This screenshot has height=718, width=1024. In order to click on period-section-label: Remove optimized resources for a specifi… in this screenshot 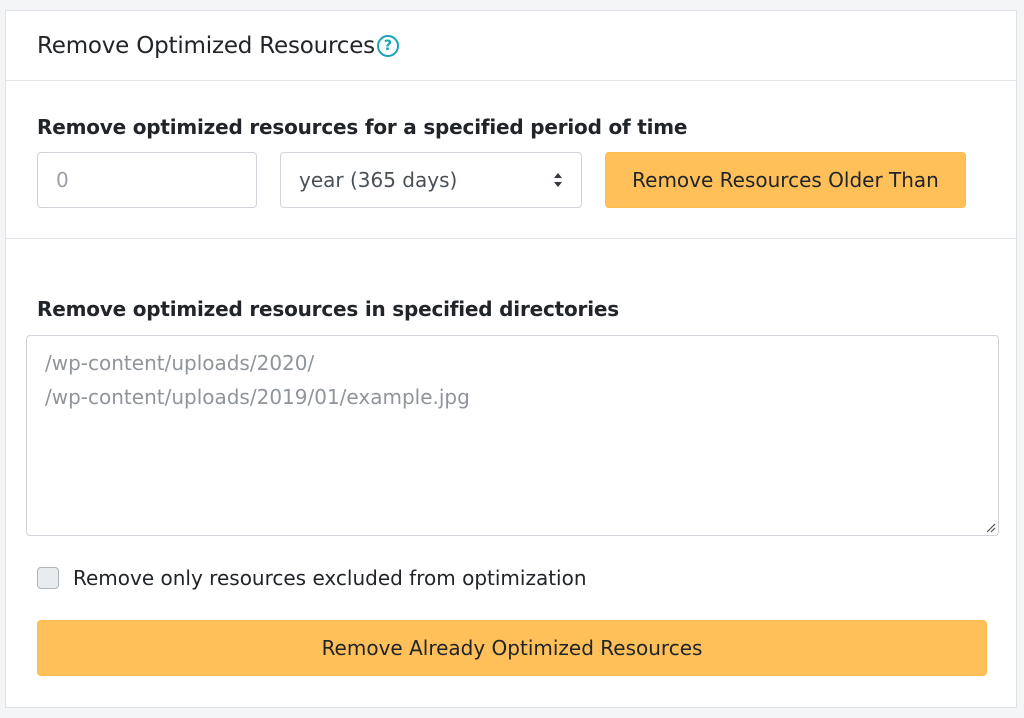, I will do `click(362, 127)`.